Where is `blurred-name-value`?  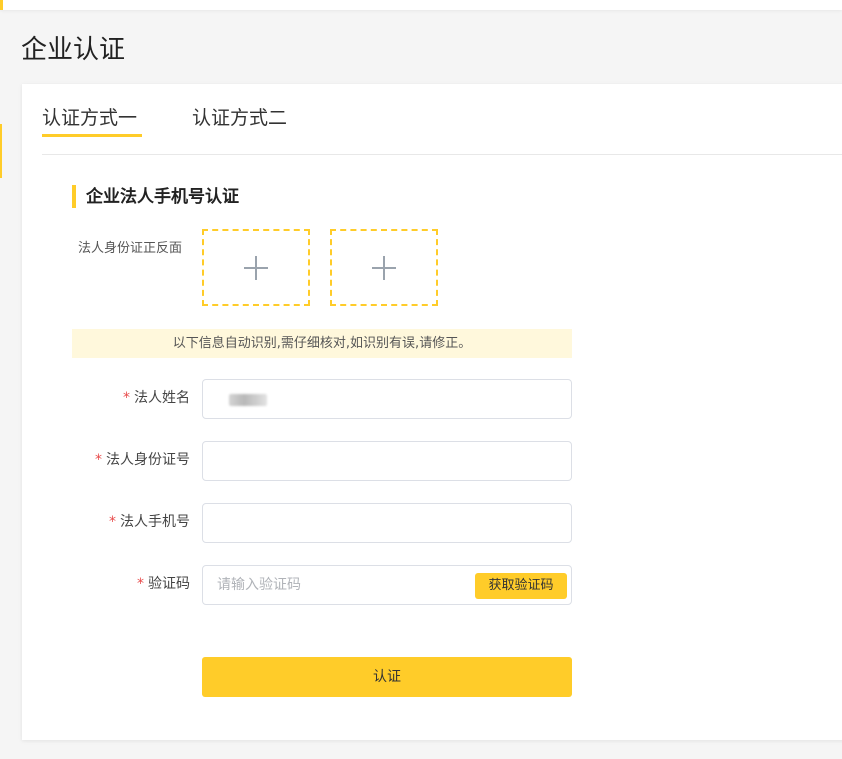 blurred-name-value is located at coordinates (248, 400).